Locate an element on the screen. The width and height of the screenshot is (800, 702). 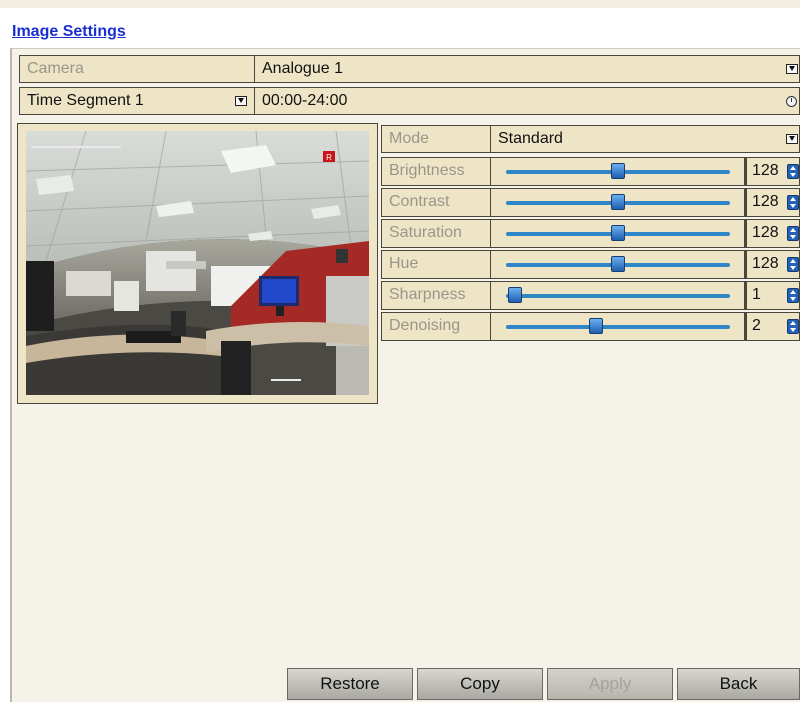
slider-label: Hue is located at coordinates (436, 264).